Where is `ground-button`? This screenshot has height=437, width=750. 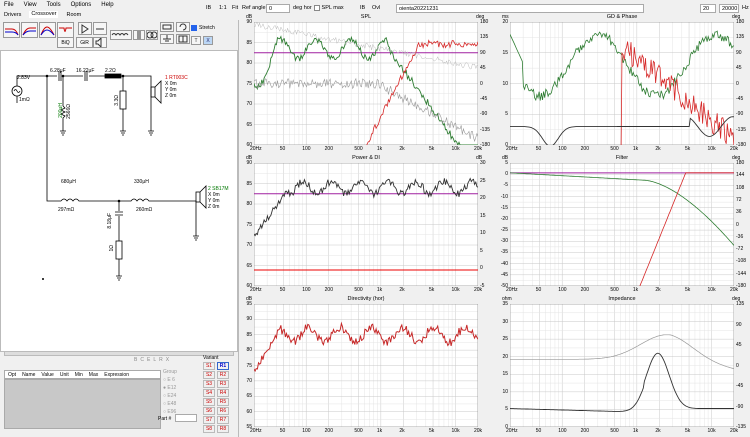
ground-button is located at coordinates (167, 39).